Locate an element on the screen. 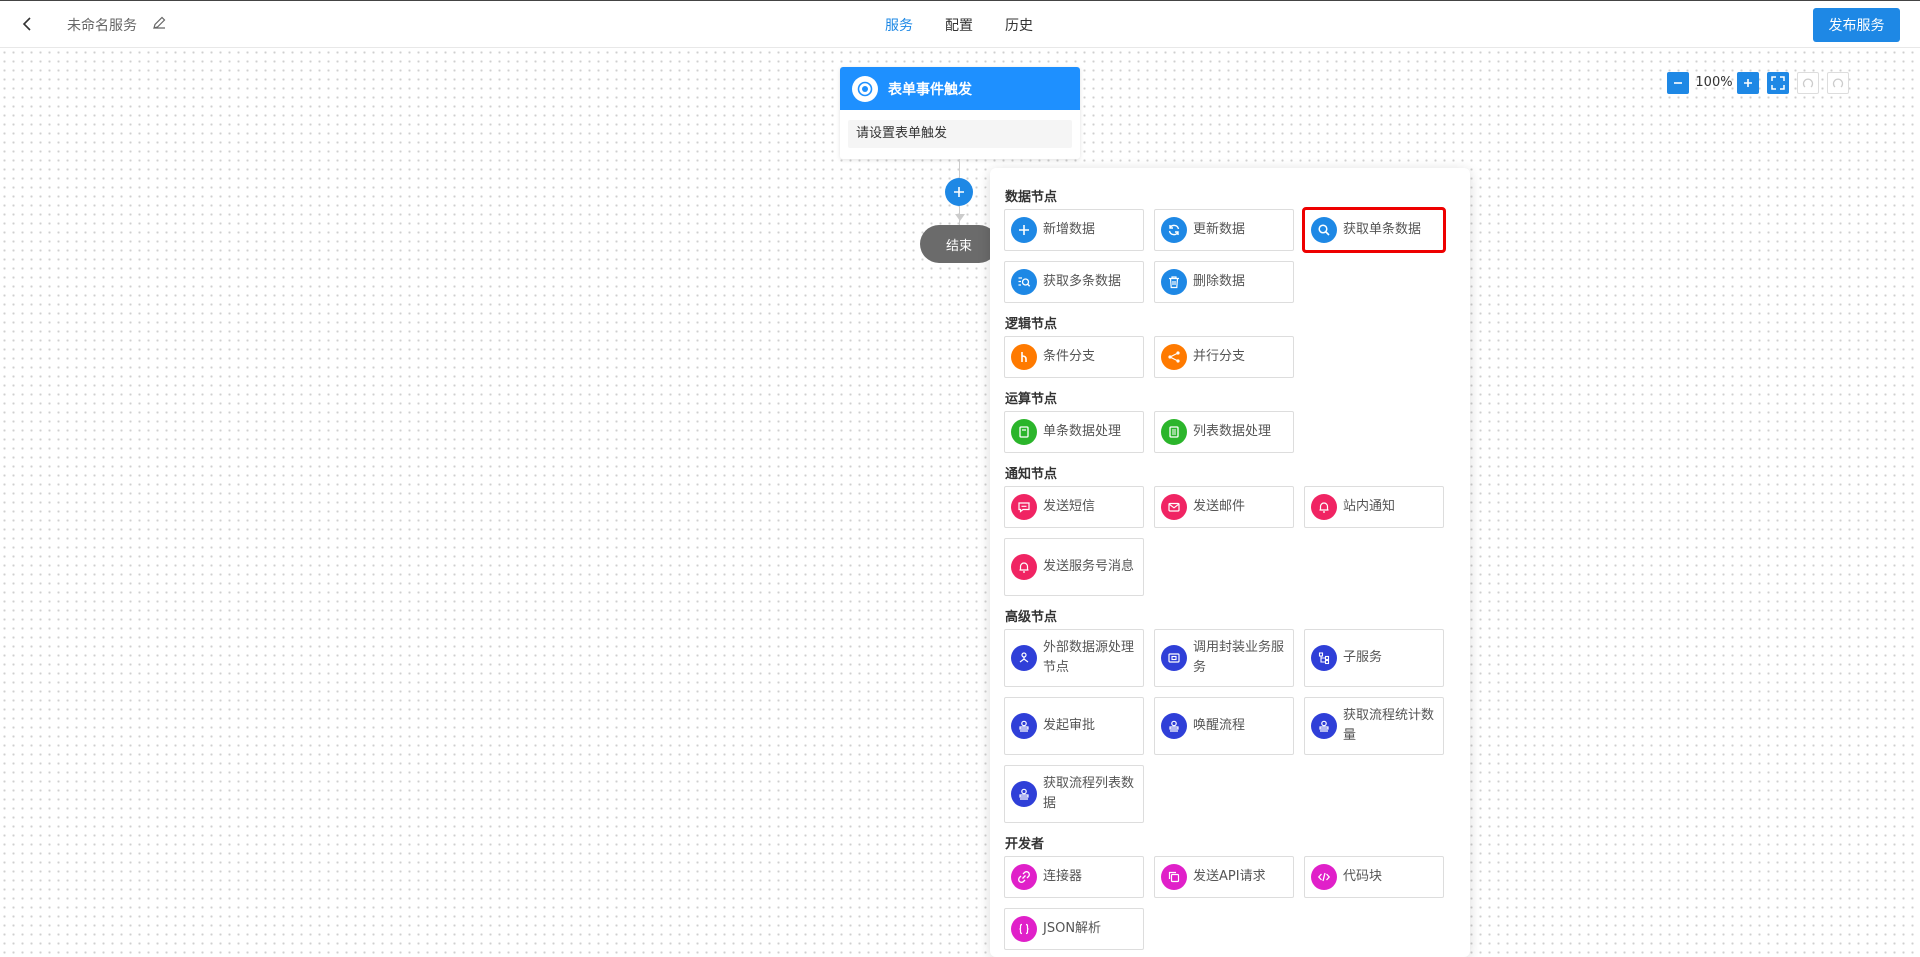 The width and height of the screenshot is (1920, 957). node-code-block: 代码块 is located at coordinates (1374, 877).